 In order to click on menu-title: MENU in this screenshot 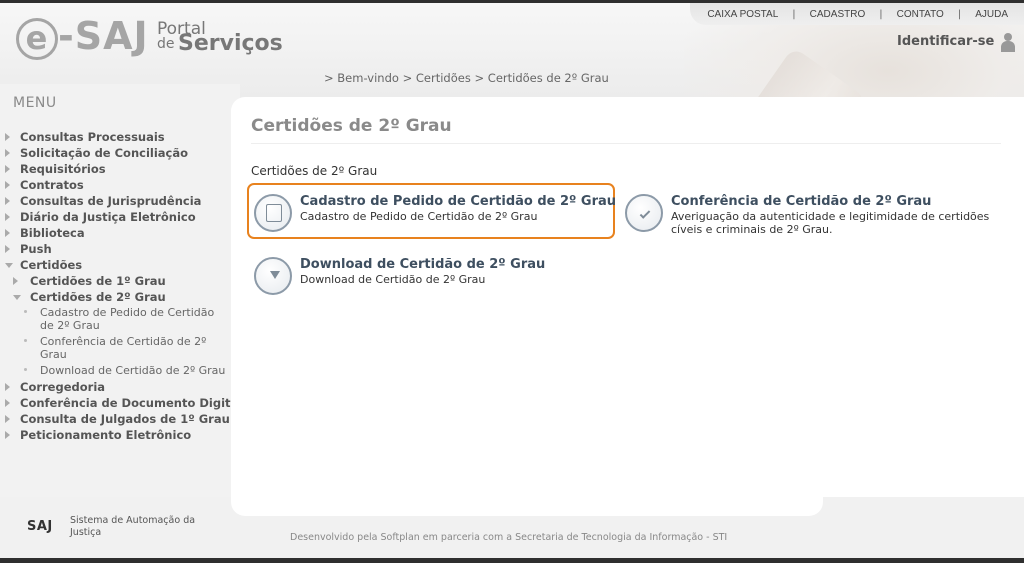, I will do `click(35, 103)`.